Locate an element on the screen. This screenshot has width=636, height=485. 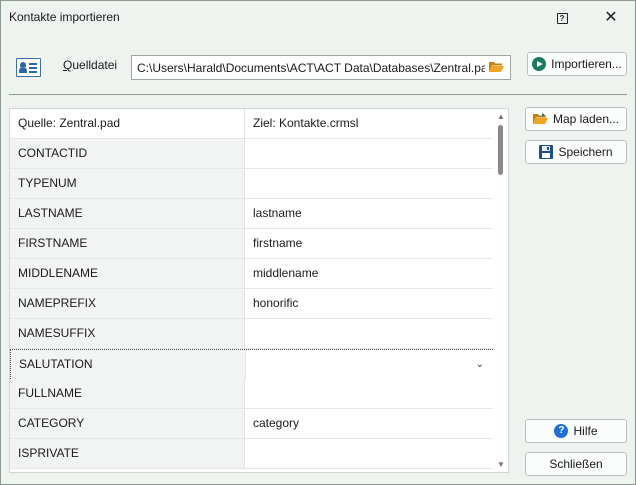
target-field: middlename is located at coordinates (369, 273).